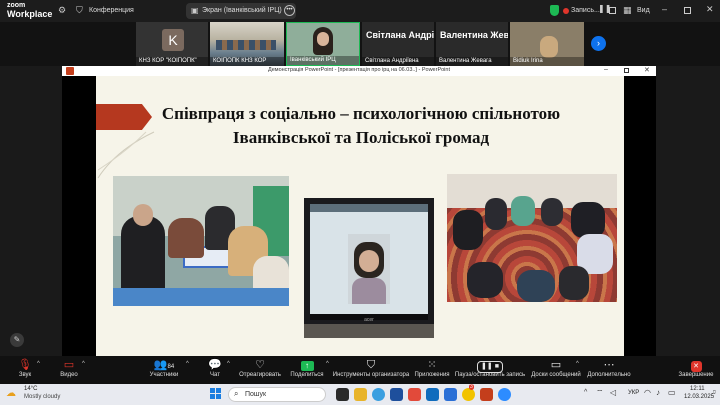  I want to click on participants-label: Участники, so click(164, 375).